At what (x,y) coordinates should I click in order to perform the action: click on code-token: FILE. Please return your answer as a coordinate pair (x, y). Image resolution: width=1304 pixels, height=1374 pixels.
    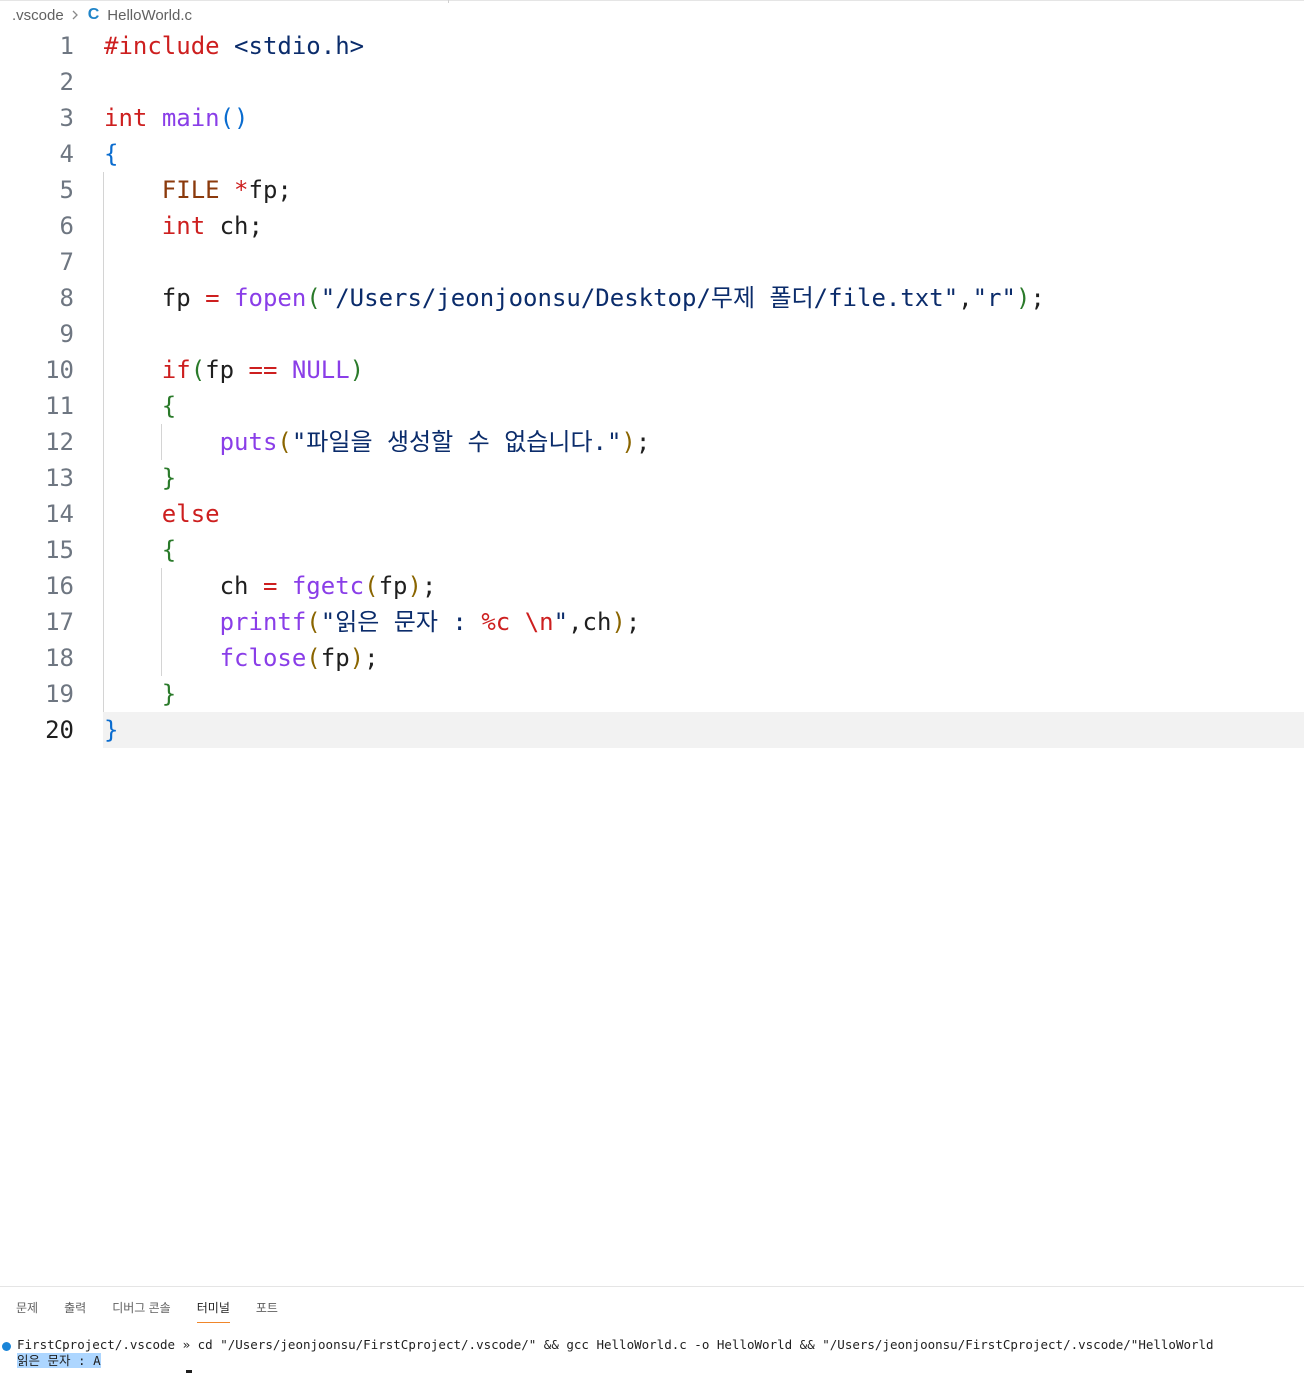
    Looking at the image, I should click on (190, 190).